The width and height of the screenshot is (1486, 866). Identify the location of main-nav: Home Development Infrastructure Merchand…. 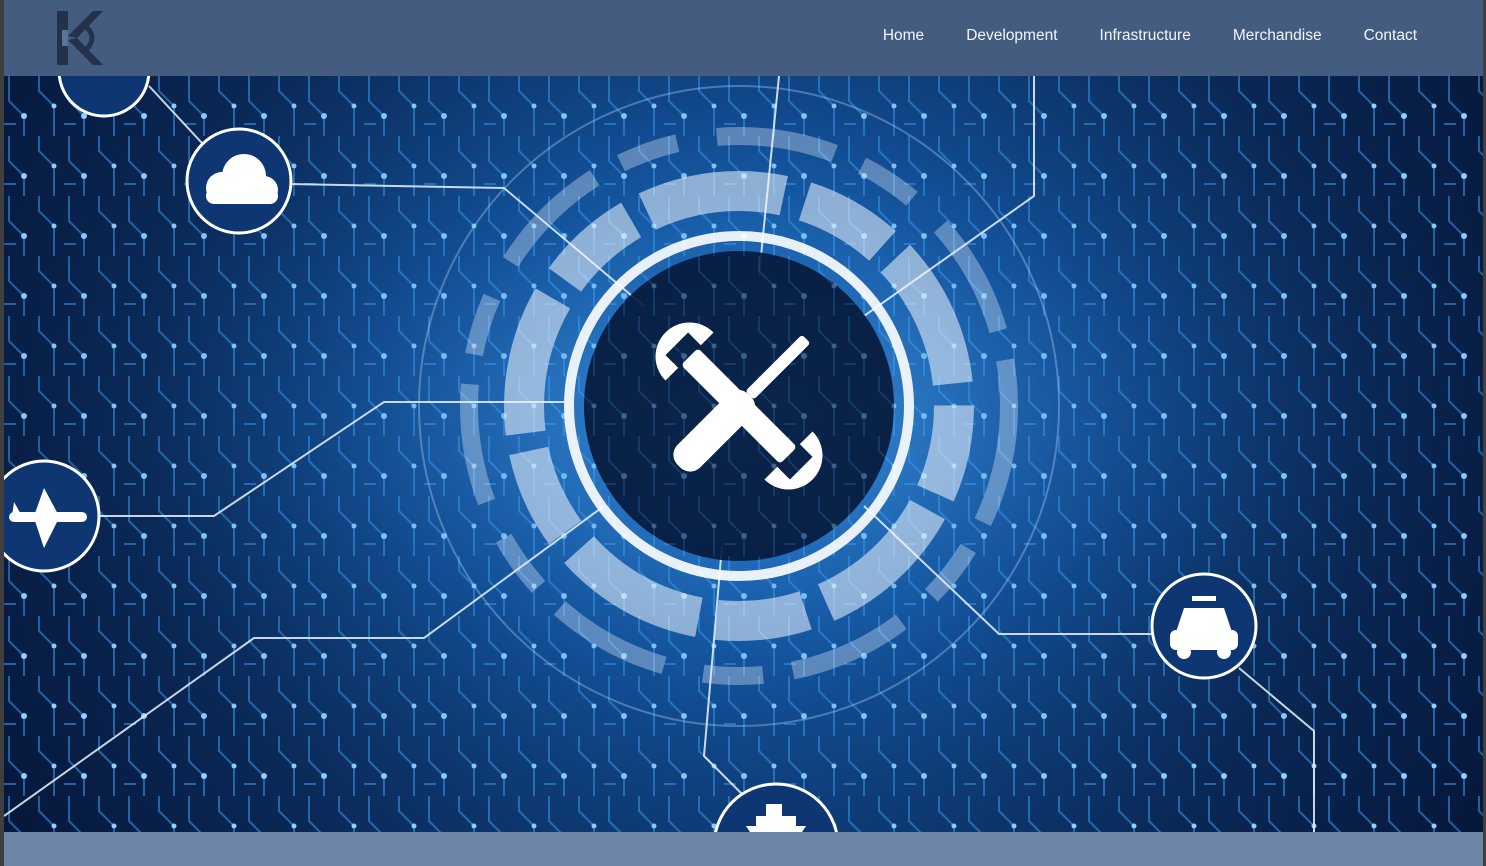
(1150, 36).